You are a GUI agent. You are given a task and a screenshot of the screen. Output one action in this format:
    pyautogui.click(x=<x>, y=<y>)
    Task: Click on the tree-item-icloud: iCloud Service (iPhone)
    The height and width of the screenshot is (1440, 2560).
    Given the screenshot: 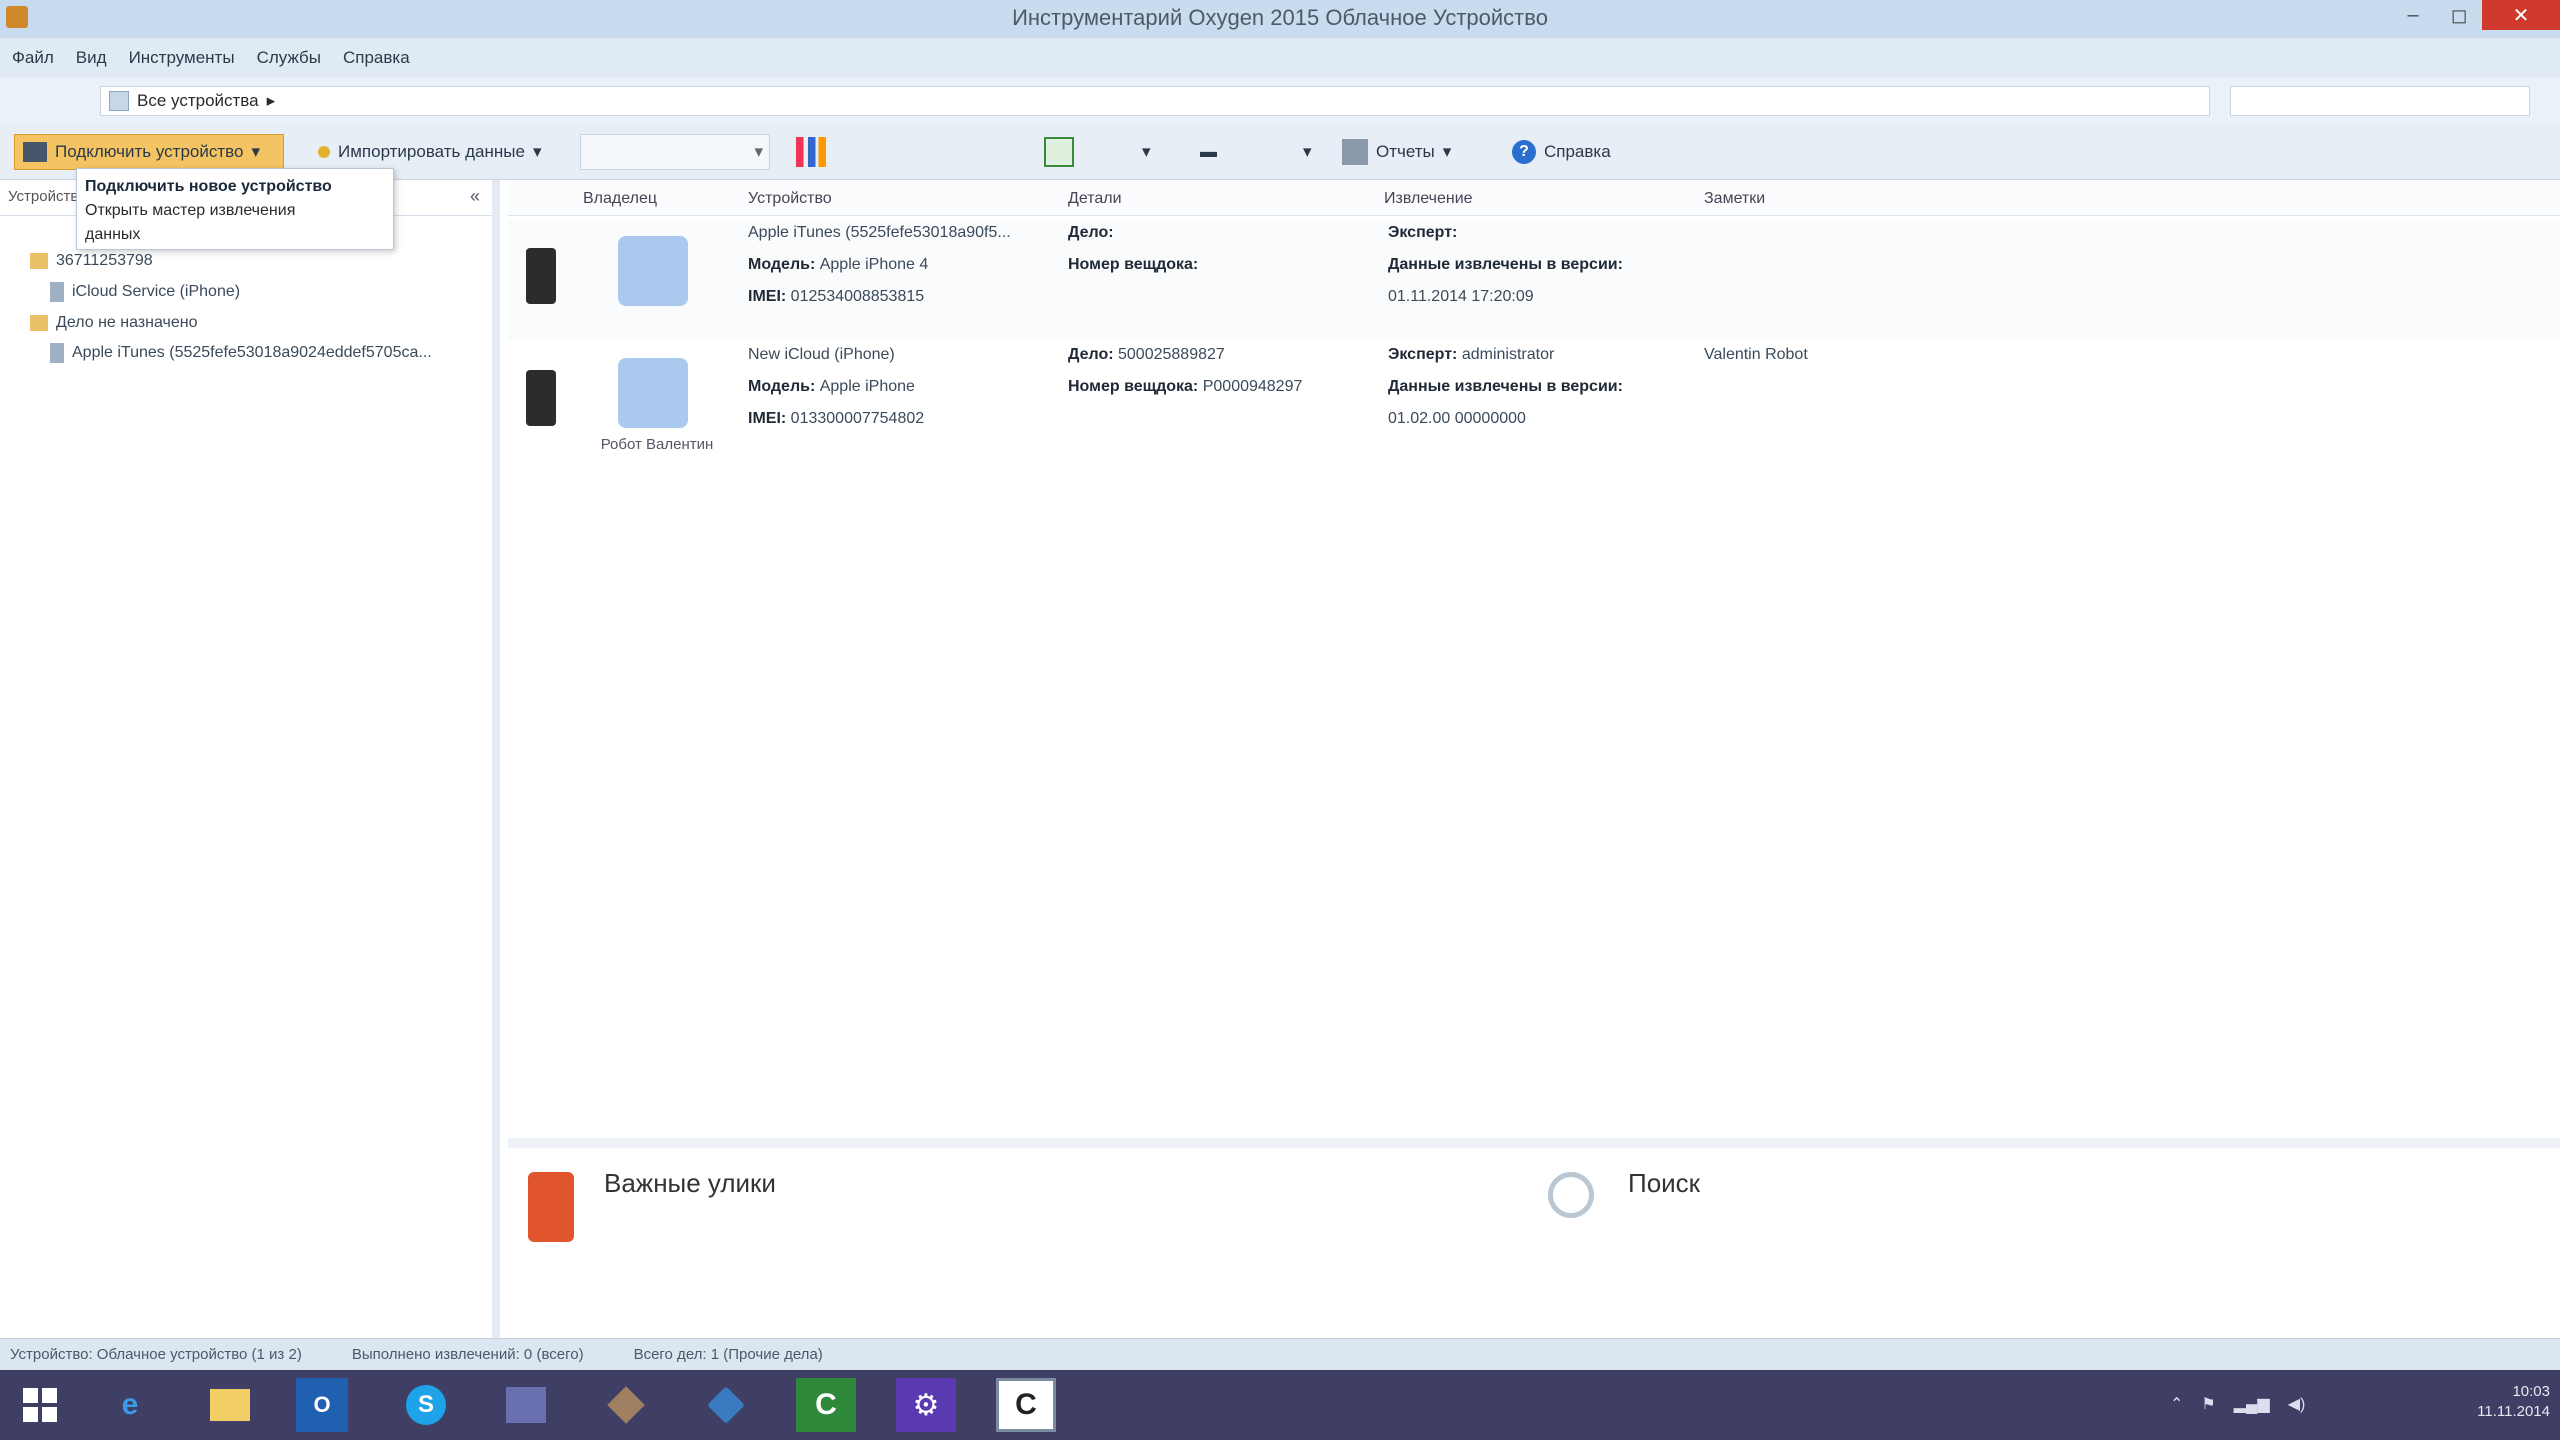 What is the action you would take?
    pyautogui.click(x=145, y=292)
    